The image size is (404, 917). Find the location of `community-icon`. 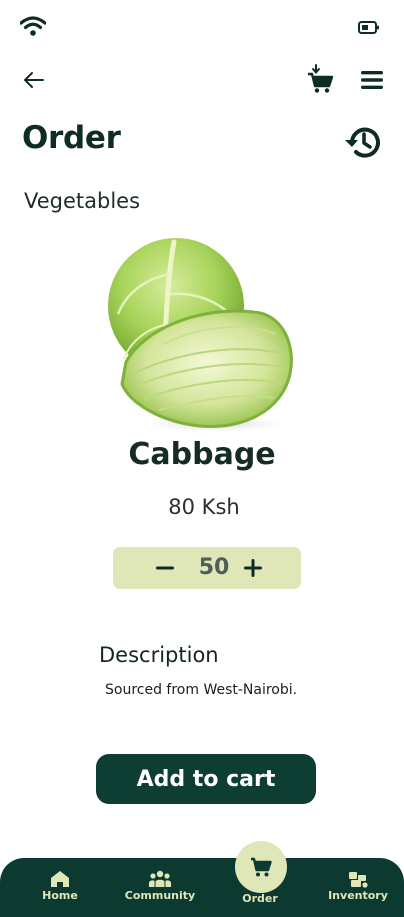

community-icon is located at coordinates (160, 878).